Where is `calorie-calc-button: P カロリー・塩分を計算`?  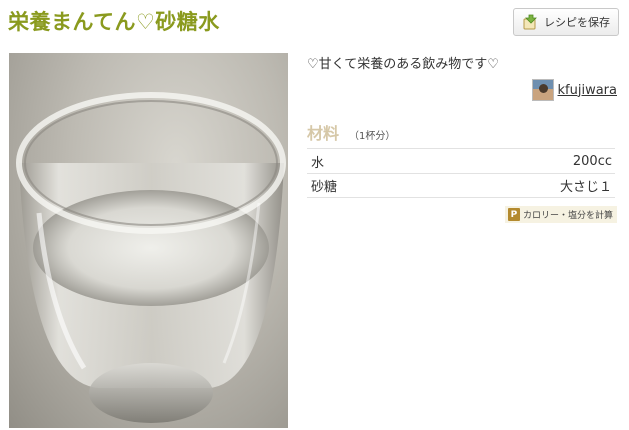 calorie-calc-button: P カロリー・塩分を計算 is located at coordinates (560, 214).